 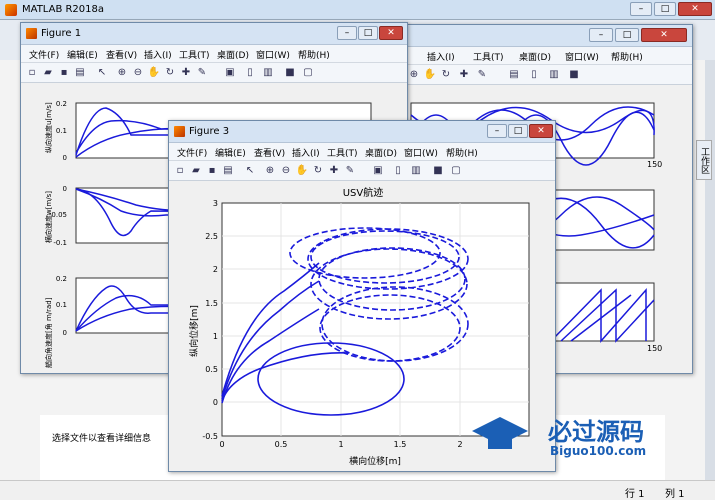 I want to click on ax1-ylabel: 纵向速度u[m/s], so click(x=48, y=127).